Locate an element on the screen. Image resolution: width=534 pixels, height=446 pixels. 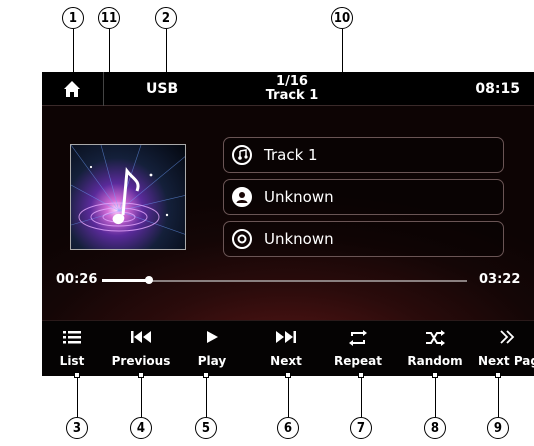
next-page-label: Next Page is located at coordinates (506, 361).